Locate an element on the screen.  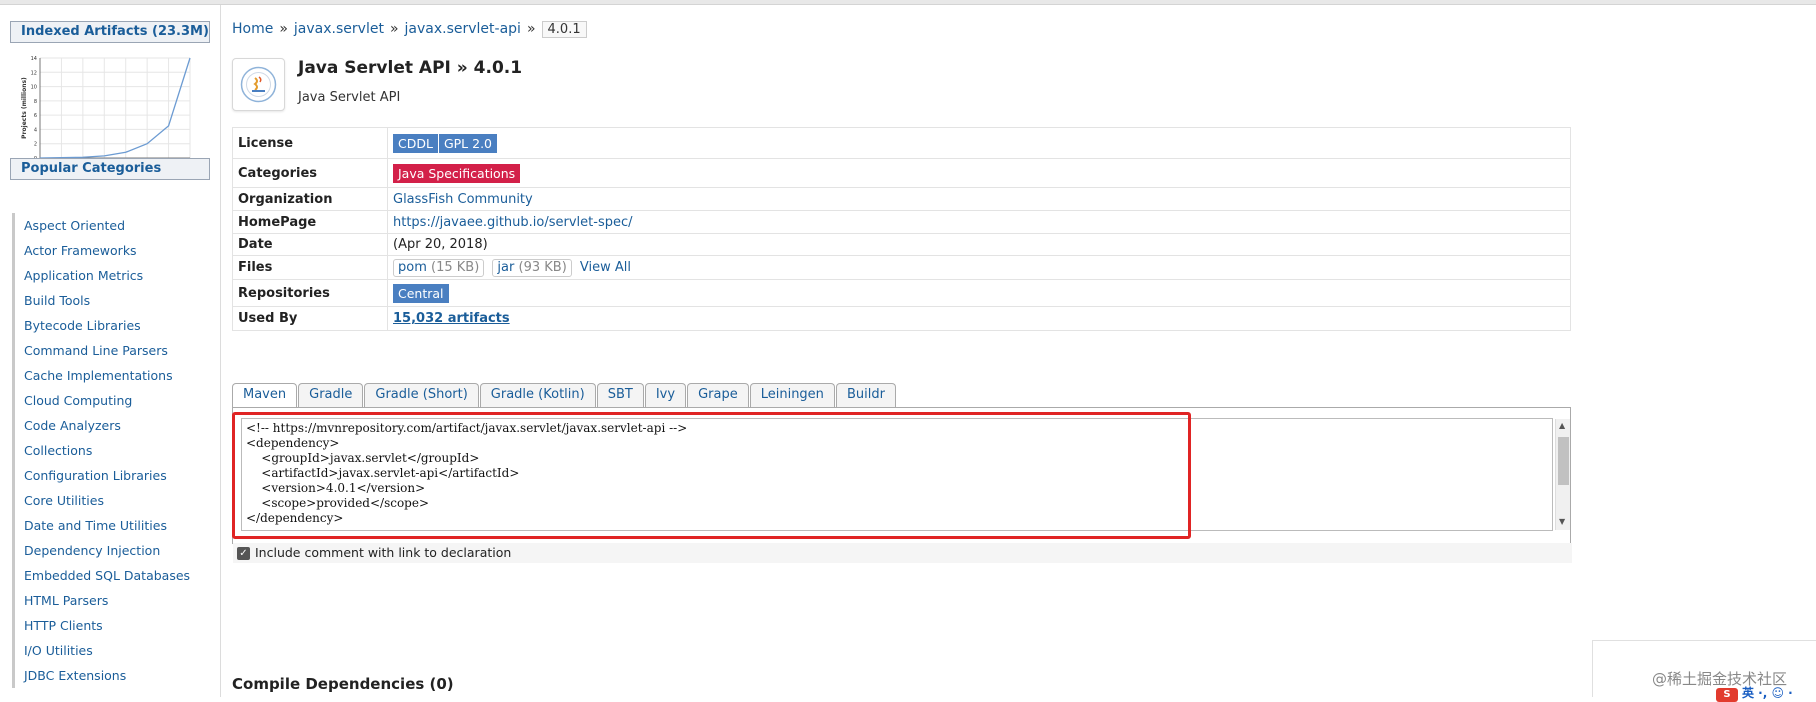
info-value: (Apr 20, 2018) is located at coordinates (979, 244).